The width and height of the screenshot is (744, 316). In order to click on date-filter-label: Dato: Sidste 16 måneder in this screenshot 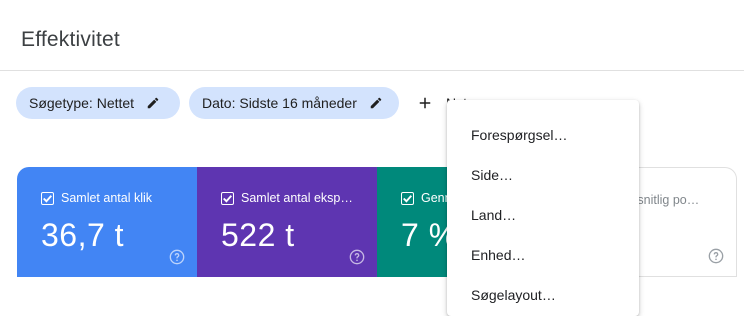, I will do `click(279, 103)`.